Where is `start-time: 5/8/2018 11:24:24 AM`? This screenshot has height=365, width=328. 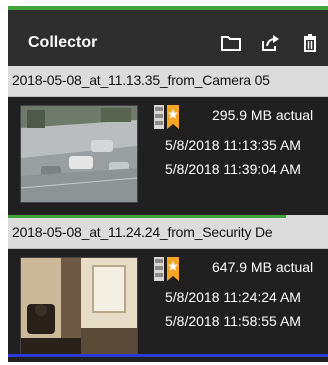 start-time: 5/8/2018 11:24:24 AM is located at coordinates (233, 297).